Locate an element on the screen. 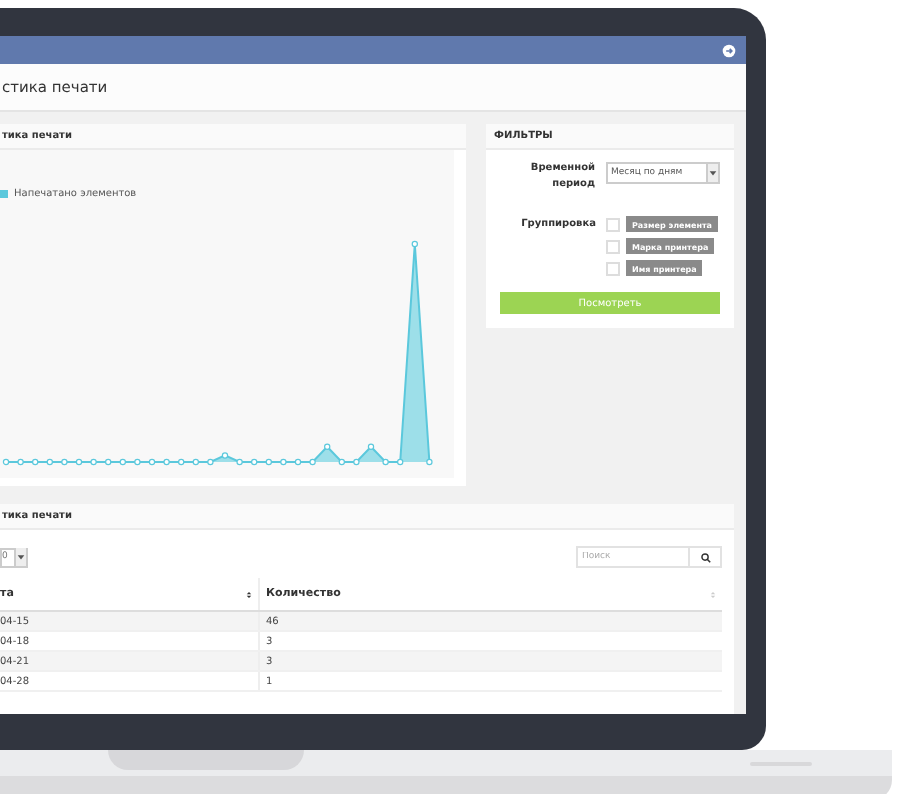 Image resolution: width=900 pixels, height=800 pixels. legend-swatch is located at coordinates (4, 194).